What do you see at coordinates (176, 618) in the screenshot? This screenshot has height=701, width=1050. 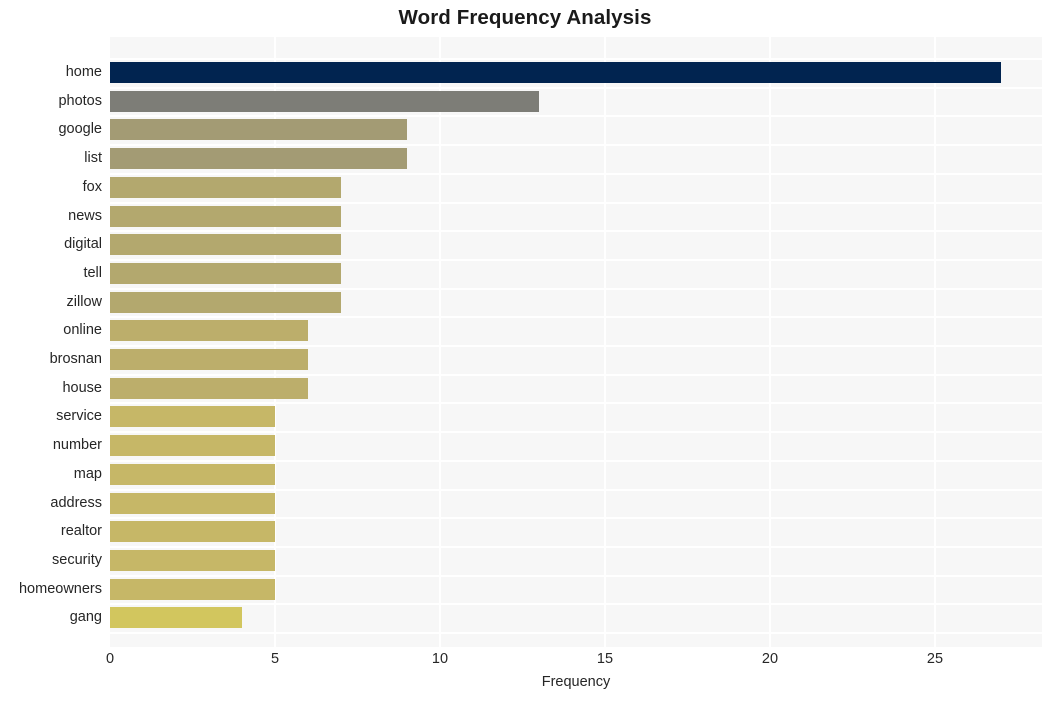 I see `bar-gang` at bounding box center [176, 618].